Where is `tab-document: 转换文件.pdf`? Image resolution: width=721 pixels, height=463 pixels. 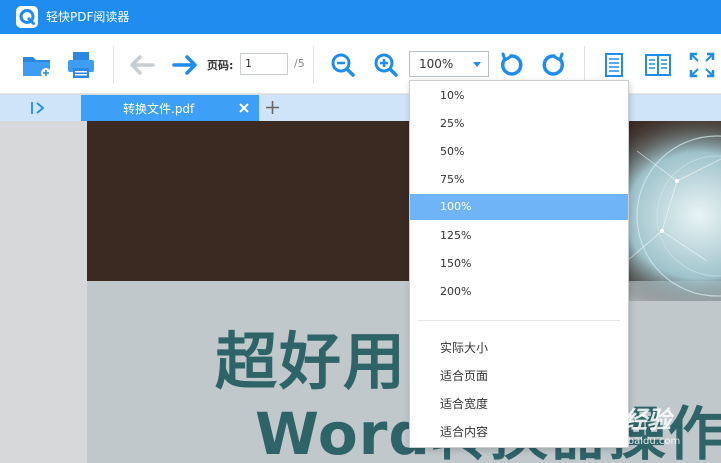
tab-document: 转换文件.pdf is located at coordinates (170, 108).